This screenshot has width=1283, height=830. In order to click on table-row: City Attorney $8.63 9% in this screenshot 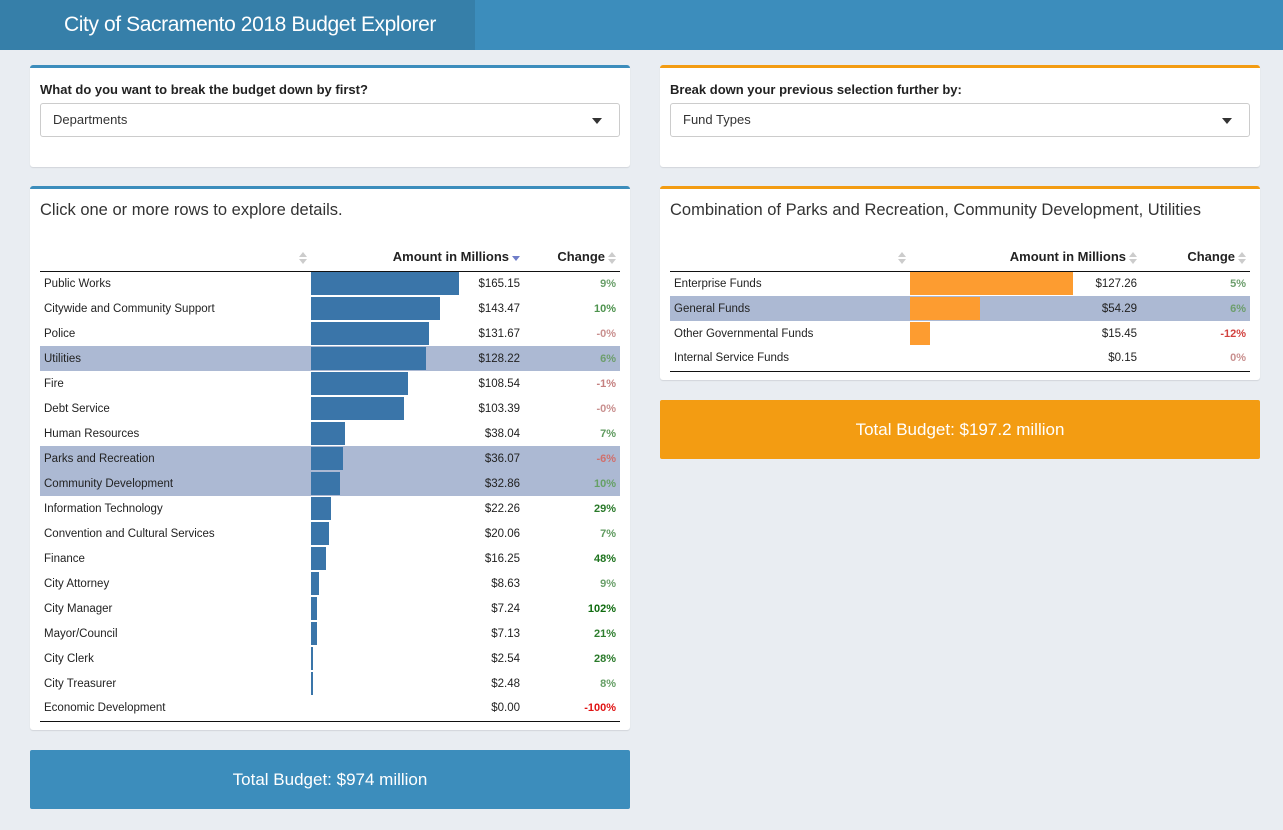, I will do `click(330, 583)`.